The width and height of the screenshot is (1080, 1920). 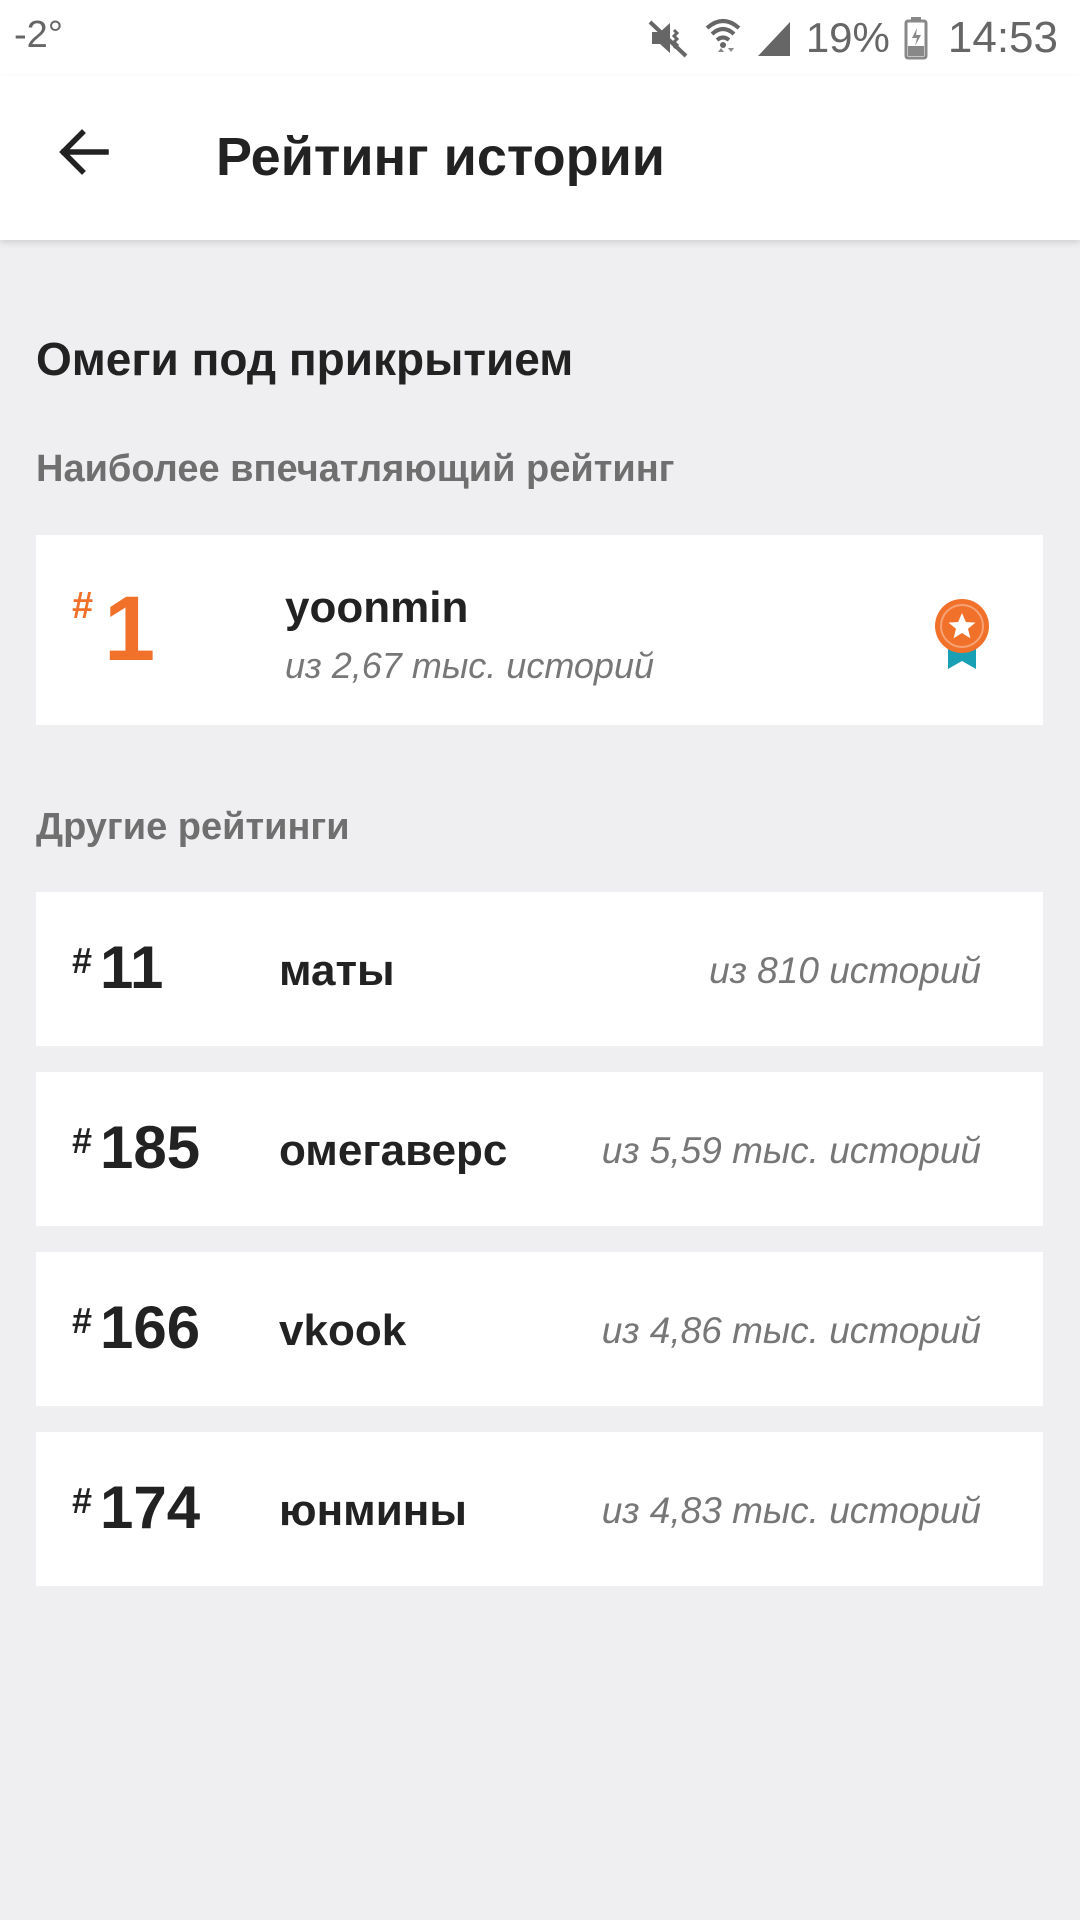 What do you see at coordinates (1002, 37) in the screenshot?
I see `clock: 14:53` at bounding box center [1002, 37].